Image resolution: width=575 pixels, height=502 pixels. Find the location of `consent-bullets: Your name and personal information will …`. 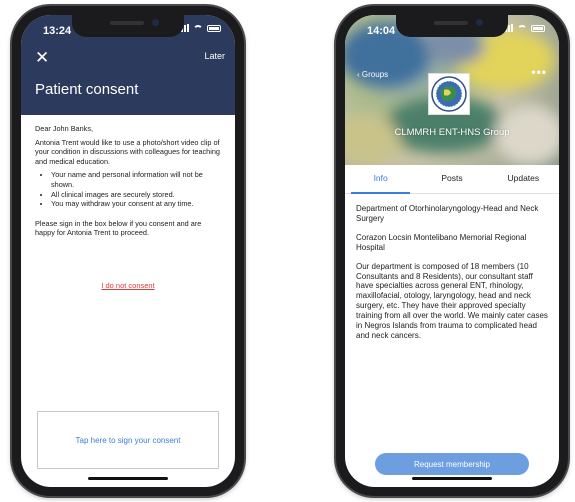

consent-bullets: Your name and personal information will … is located at coordinates (129, 189).